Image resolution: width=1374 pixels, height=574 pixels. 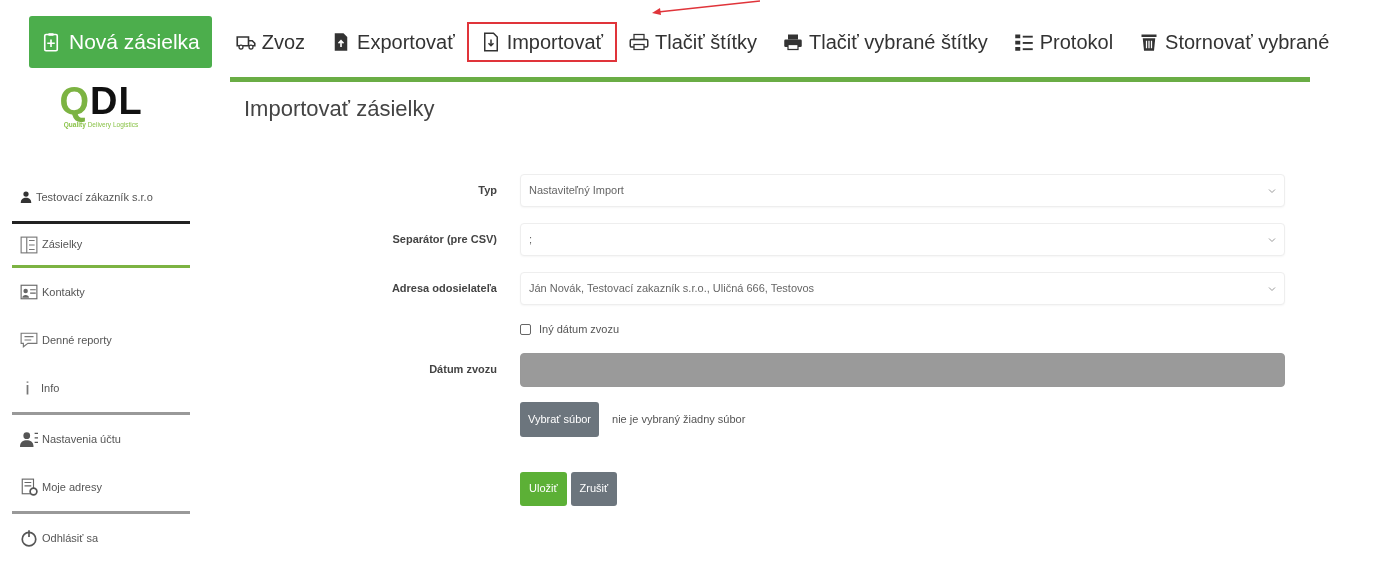 I want to click on contact-card-icon, so click(x=29, y=292).